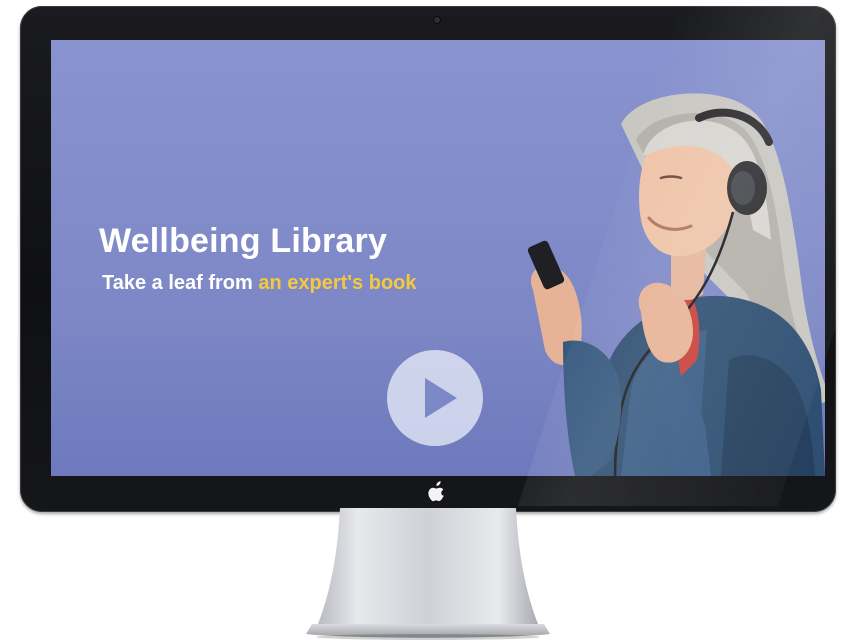 The width and height of the screenshot is (856, 641). I want to click on monitor-stand, so click(428, 574).